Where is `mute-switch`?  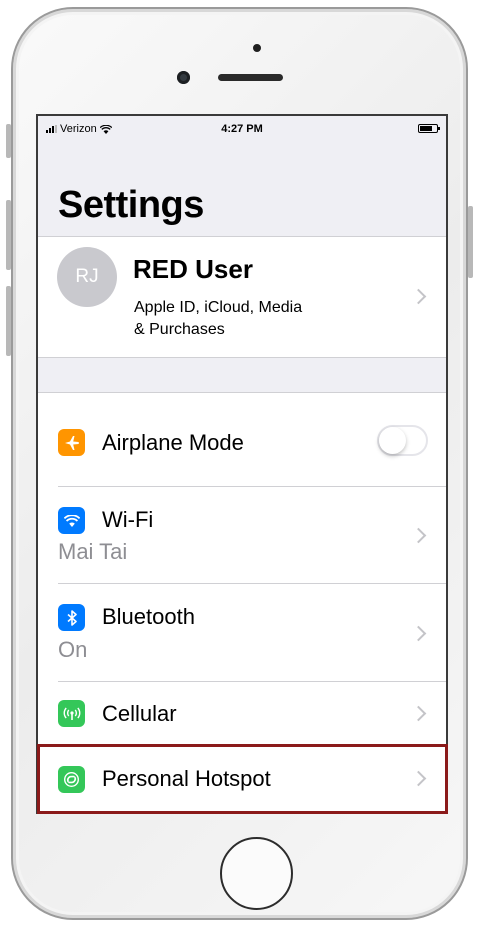
mute-switch is located at coordinates (8, 141).